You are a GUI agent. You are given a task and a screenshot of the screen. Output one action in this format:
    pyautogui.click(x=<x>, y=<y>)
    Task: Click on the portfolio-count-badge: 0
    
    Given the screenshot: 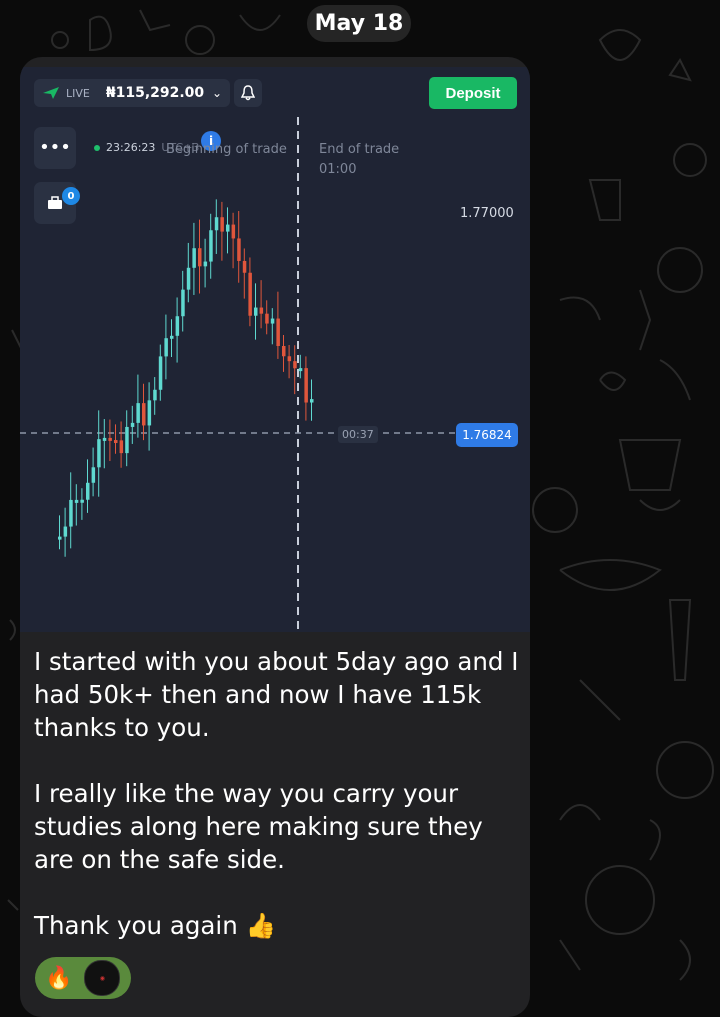 What is the action you would take?
    pyautogui.click(x=71, y=196)
    